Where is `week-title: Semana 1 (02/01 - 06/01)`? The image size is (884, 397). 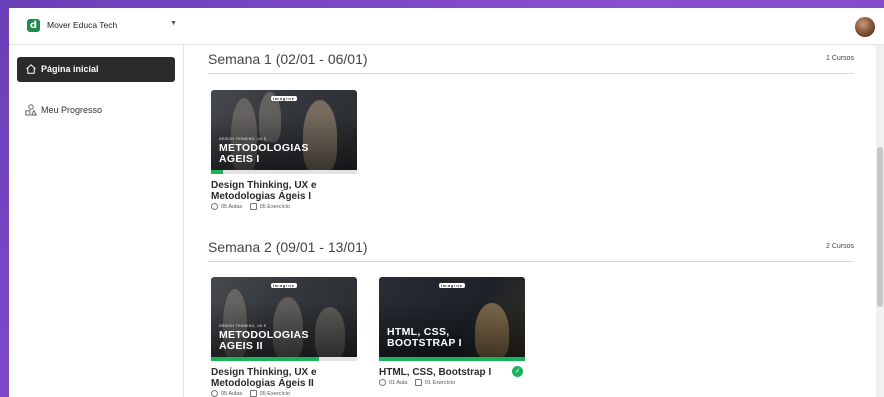 week-title: Semana 1 (02/01 - 06/01) is located at coordinates (288, 59).